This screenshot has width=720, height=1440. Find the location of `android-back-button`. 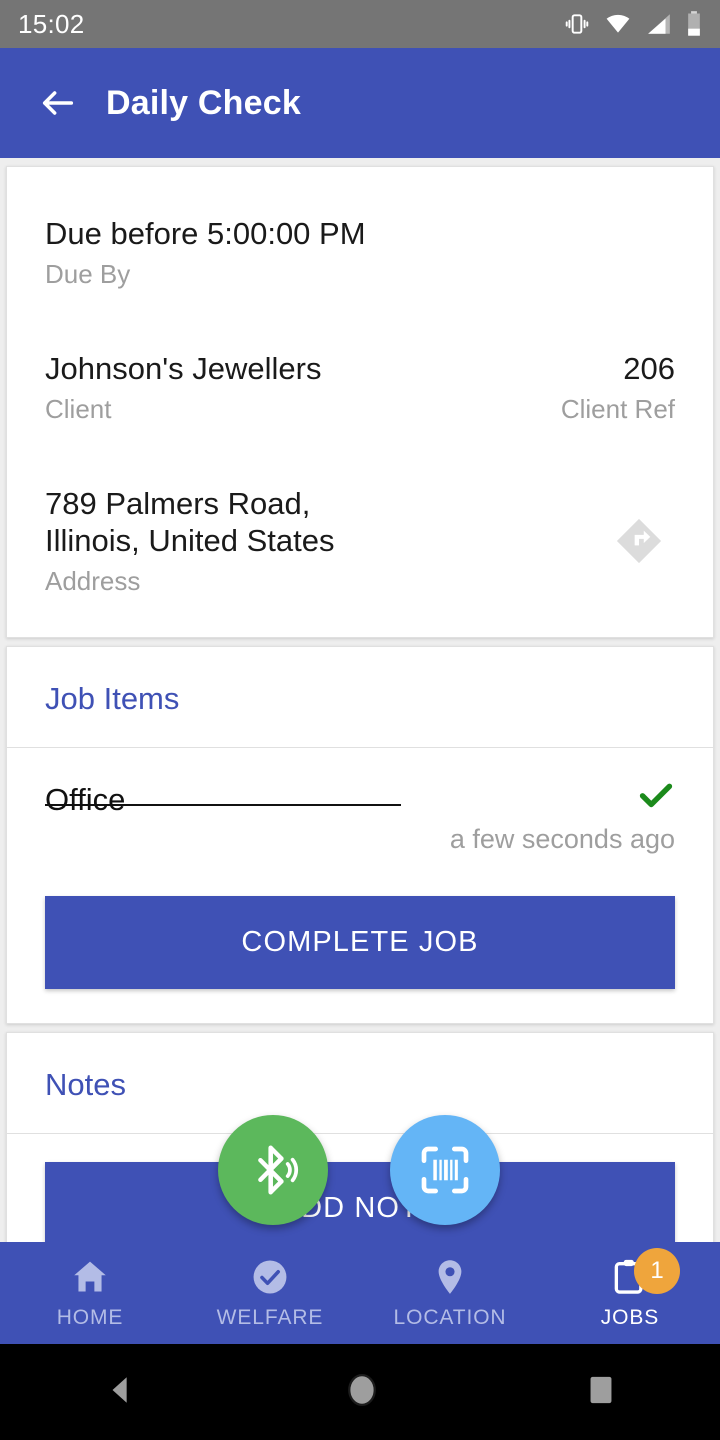

android-back-button is located at coordinates (121, 1392).